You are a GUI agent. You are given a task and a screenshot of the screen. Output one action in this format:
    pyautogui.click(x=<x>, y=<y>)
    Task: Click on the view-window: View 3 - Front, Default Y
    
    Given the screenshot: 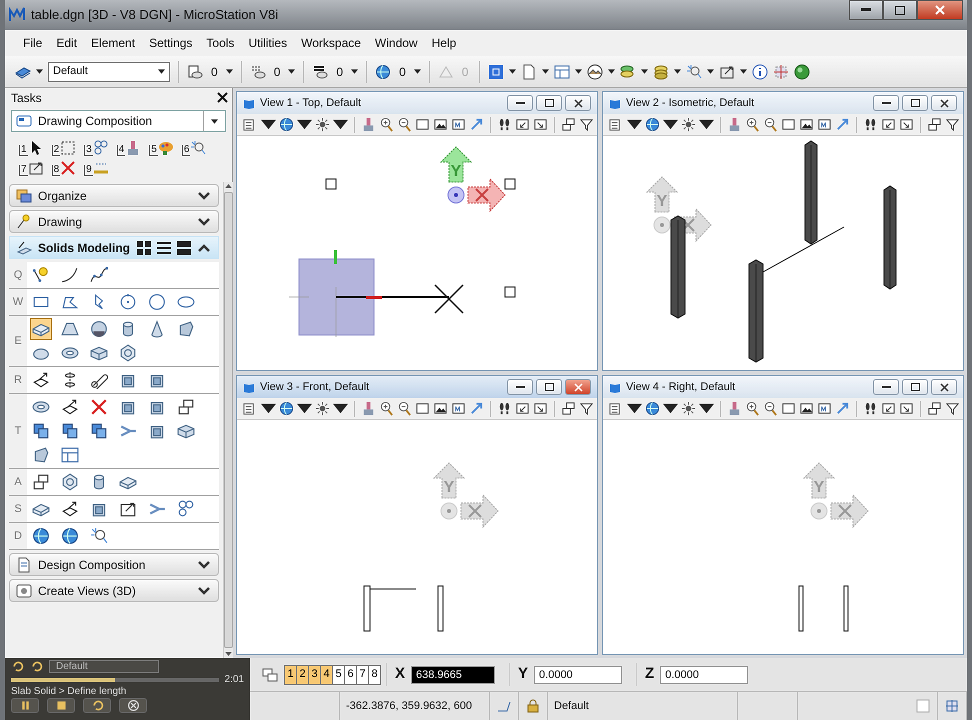 What is the action you would take?
    pyautogui.click(x=417, y=515)
    